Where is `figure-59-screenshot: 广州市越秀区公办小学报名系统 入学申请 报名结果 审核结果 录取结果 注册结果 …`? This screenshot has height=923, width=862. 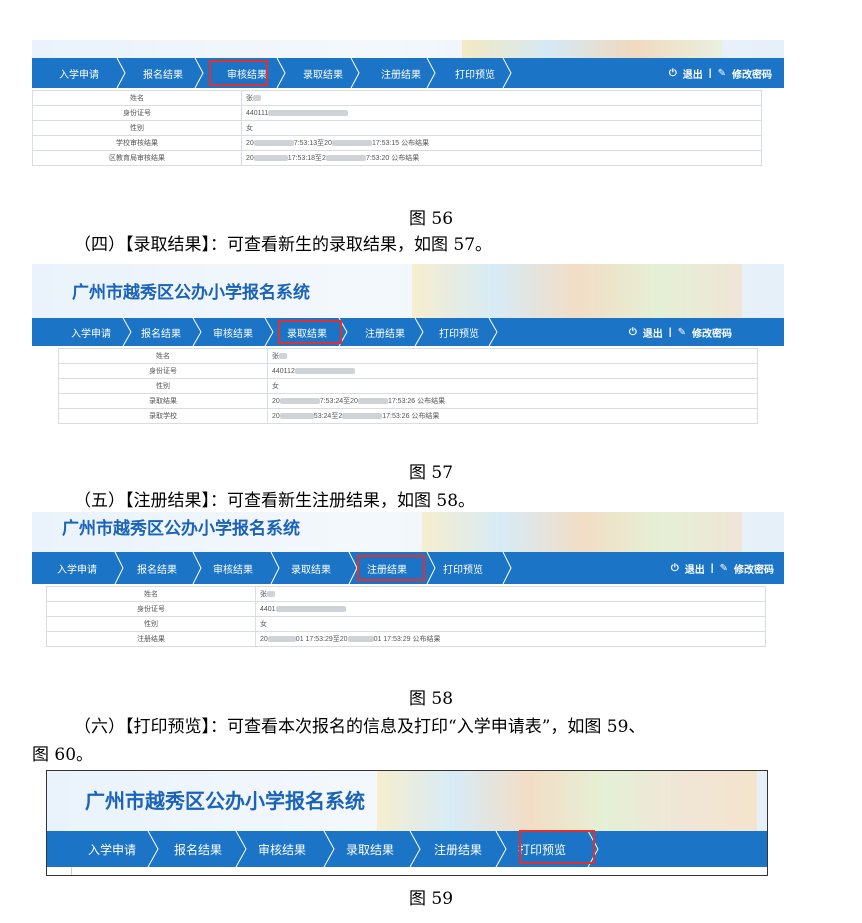 figure-59-screenshot: 广州市越秀区公办小学报名系统 入学申请 报名结果 审核结果 录取结果 注册结果 … is located at coordinates (407, 823).